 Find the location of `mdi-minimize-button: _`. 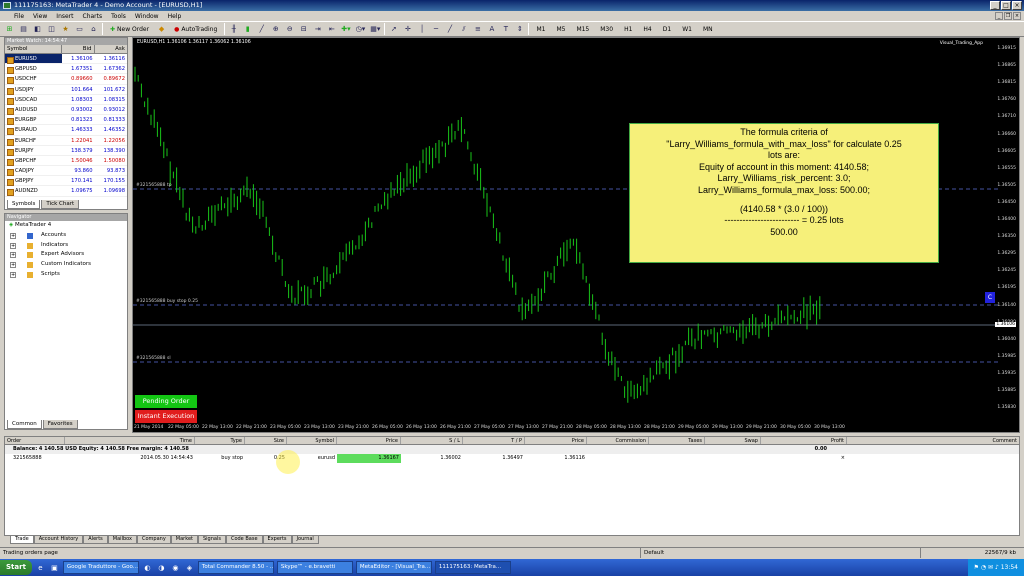

mdi-minimize-button: _ is located at coordinates (999, 16).